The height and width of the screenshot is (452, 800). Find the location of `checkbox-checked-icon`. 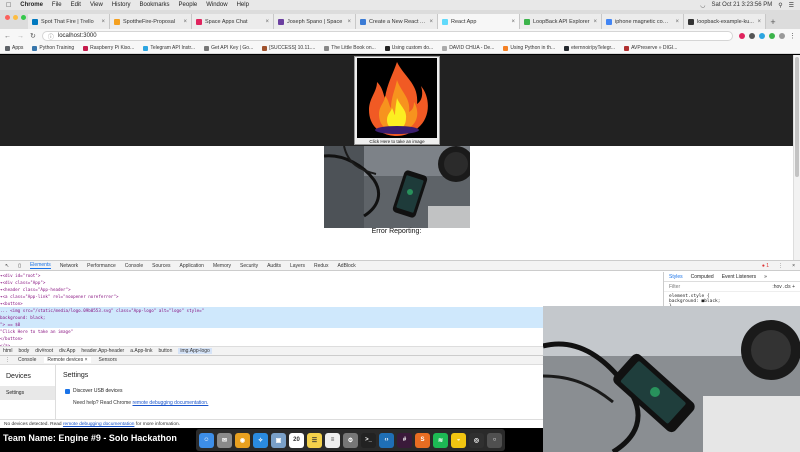

checkbox-checked-icon is located at coordinates (67, 391).